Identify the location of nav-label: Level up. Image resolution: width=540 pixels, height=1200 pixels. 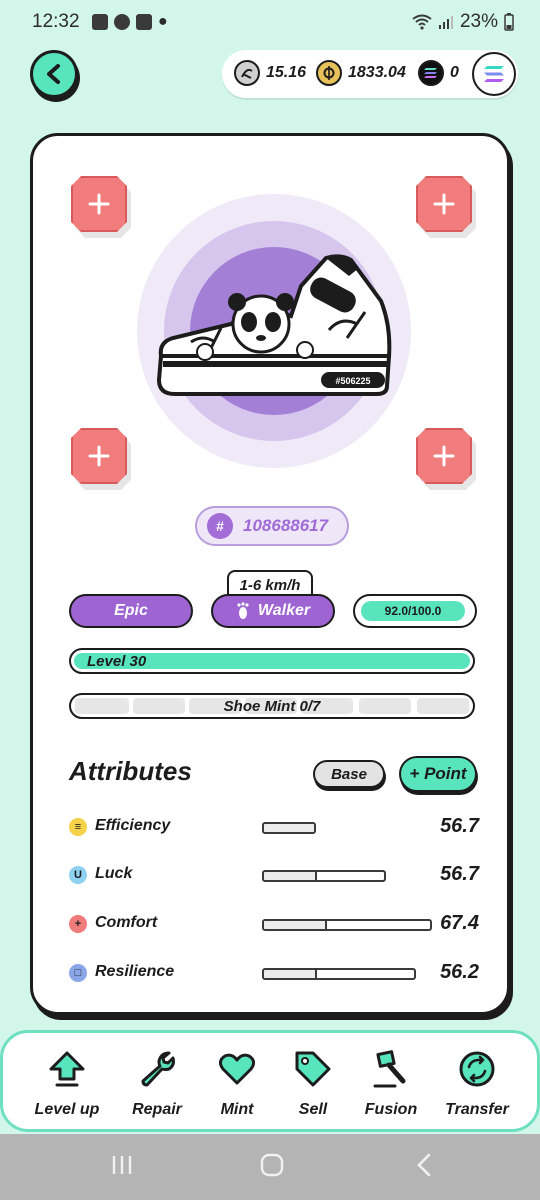
(67, 1109).